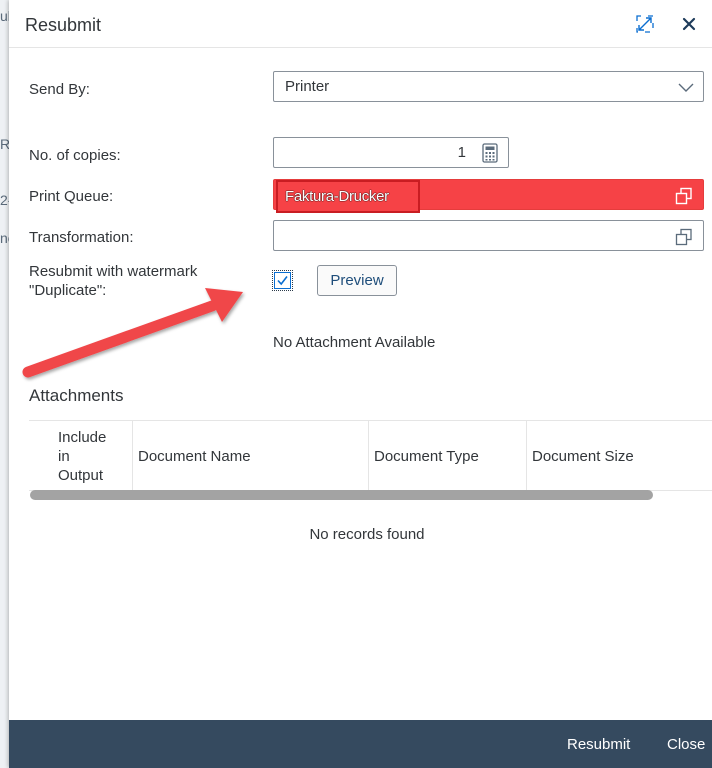 Image resolution: width=712 pixels, height=768 pixels. I want to click on chevron-down-icon, so click(686, 87).